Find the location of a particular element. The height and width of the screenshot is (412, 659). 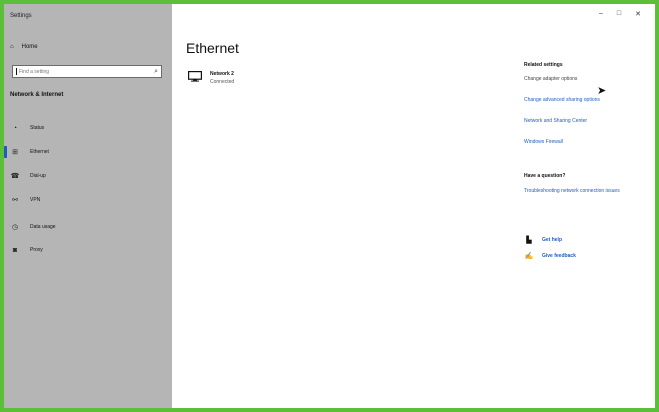

sidebar-item-label: Ethernet is located at coordinates (39, 152).